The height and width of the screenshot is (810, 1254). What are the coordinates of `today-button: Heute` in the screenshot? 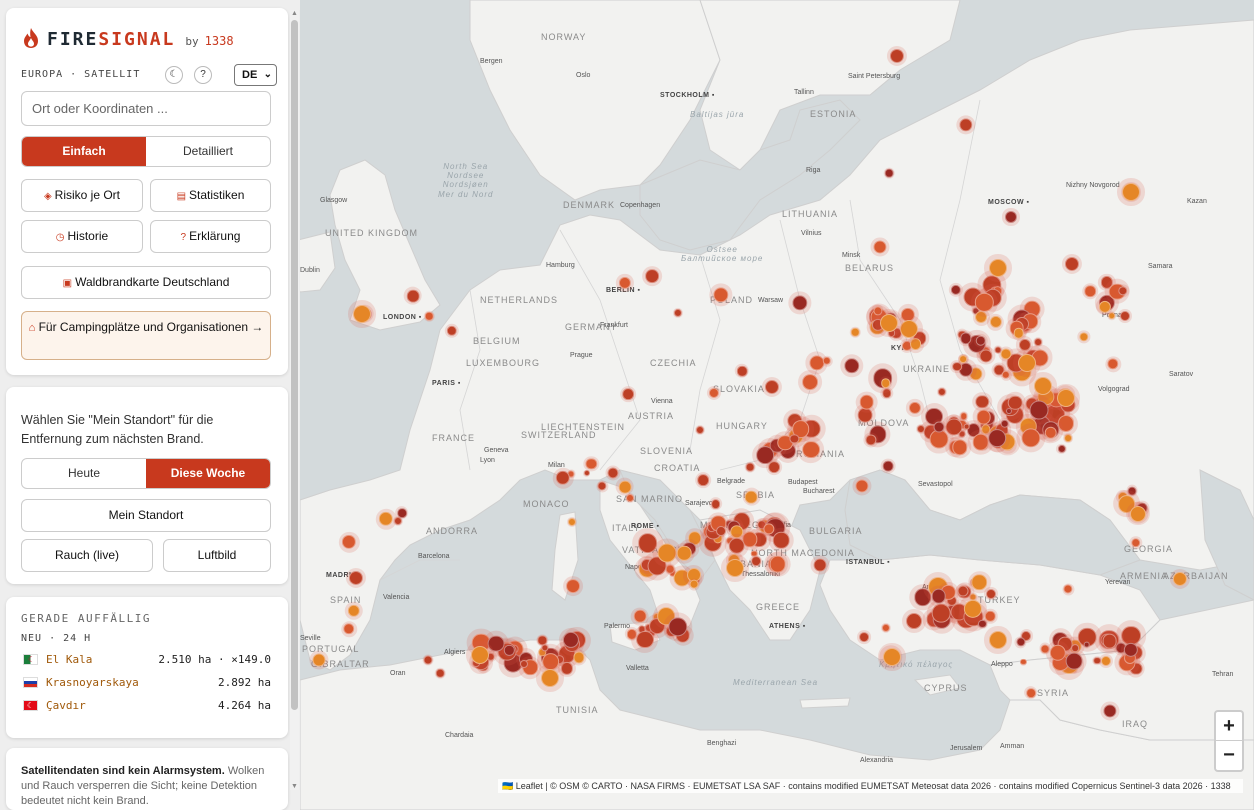 It's located at (84, 473).